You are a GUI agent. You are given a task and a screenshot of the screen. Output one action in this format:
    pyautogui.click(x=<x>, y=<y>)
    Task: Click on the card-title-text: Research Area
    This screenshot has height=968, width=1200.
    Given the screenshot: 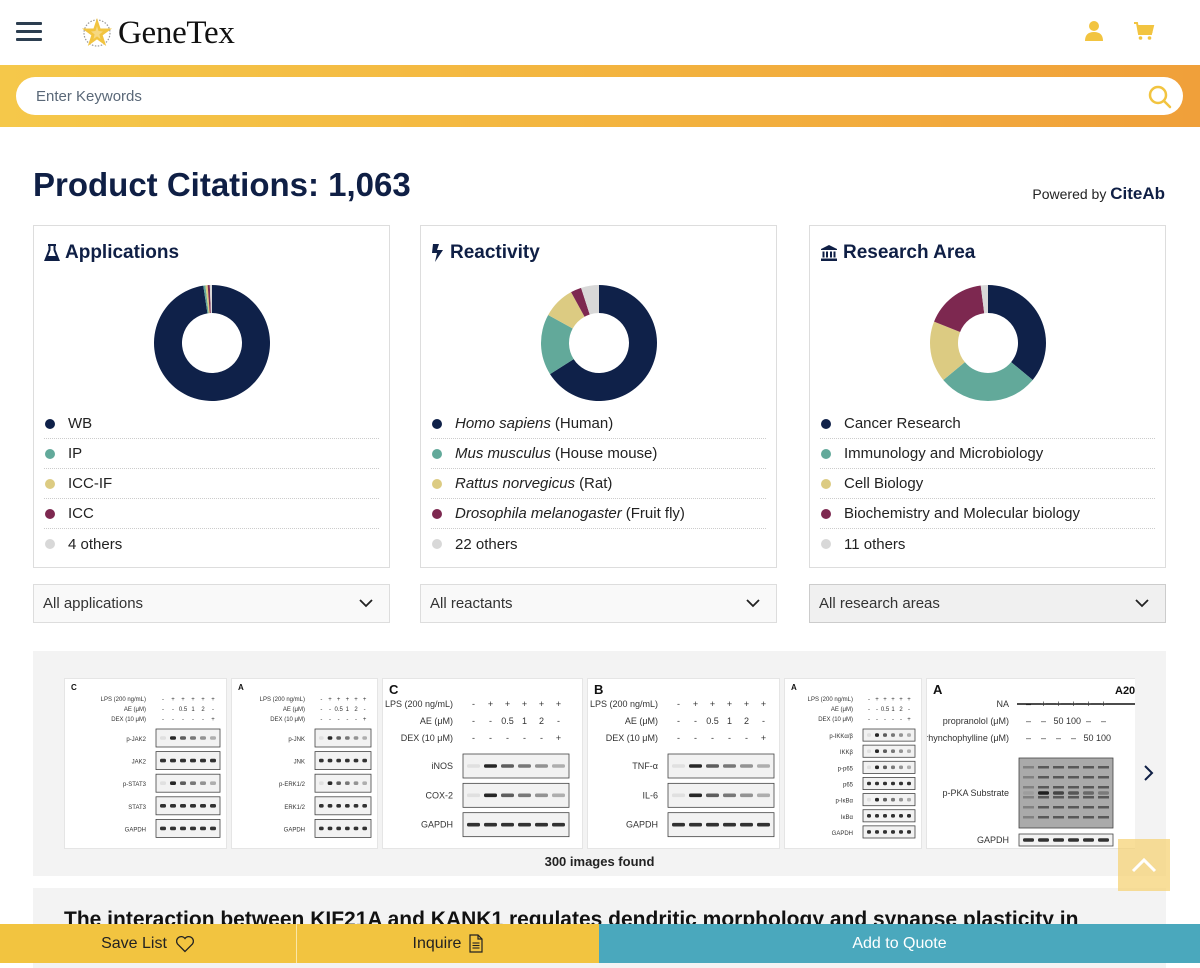 What is the action you would take?
    pyautogui.click(x=909, y=252)
    